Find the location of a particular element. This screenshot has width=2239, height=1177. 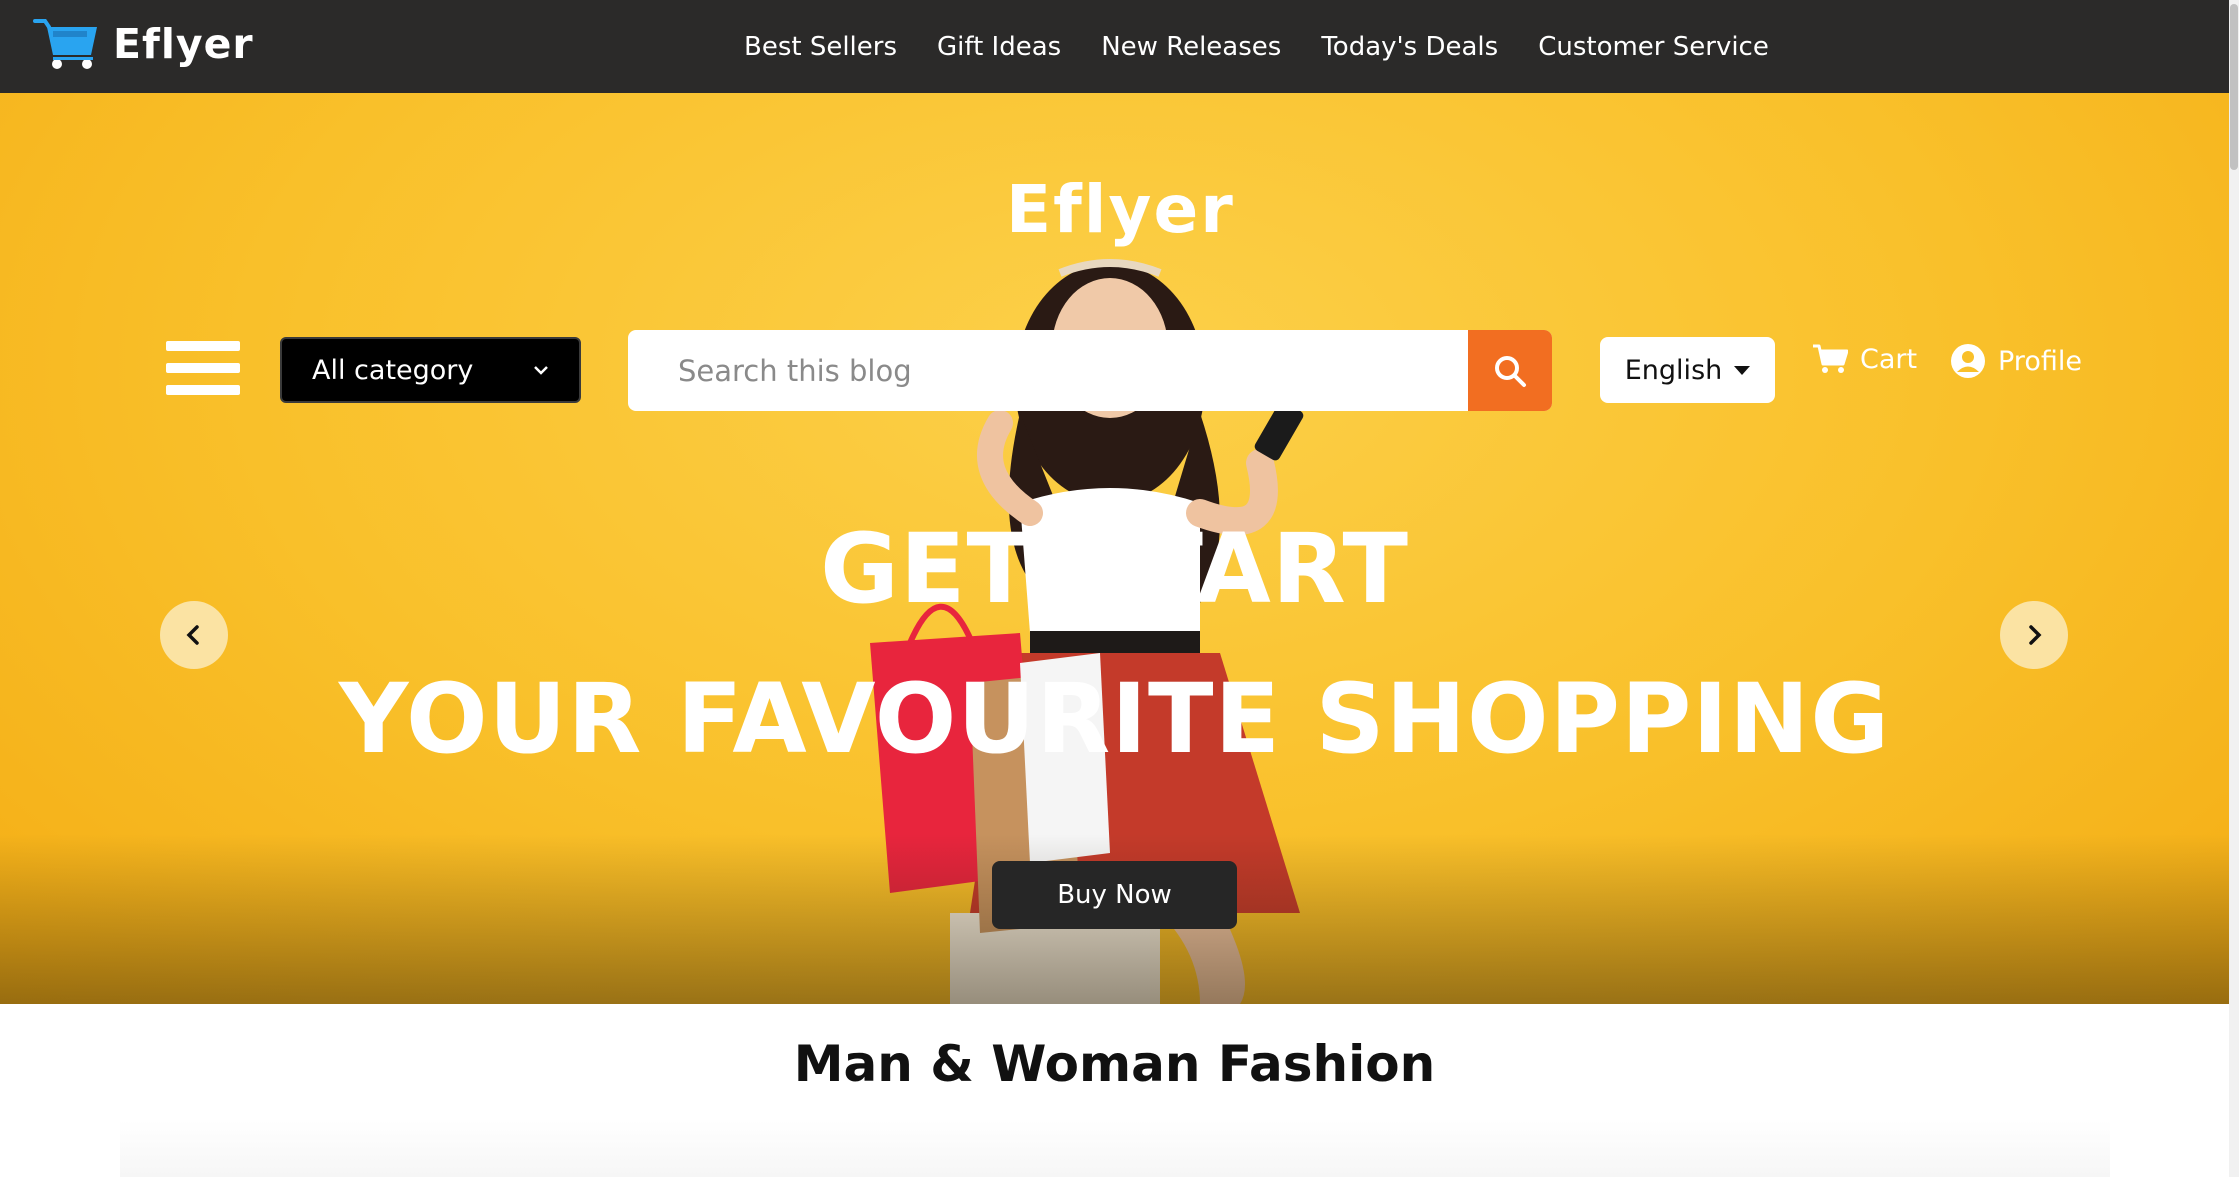

category-selected-value: All category is located at coordinates (393, 370).